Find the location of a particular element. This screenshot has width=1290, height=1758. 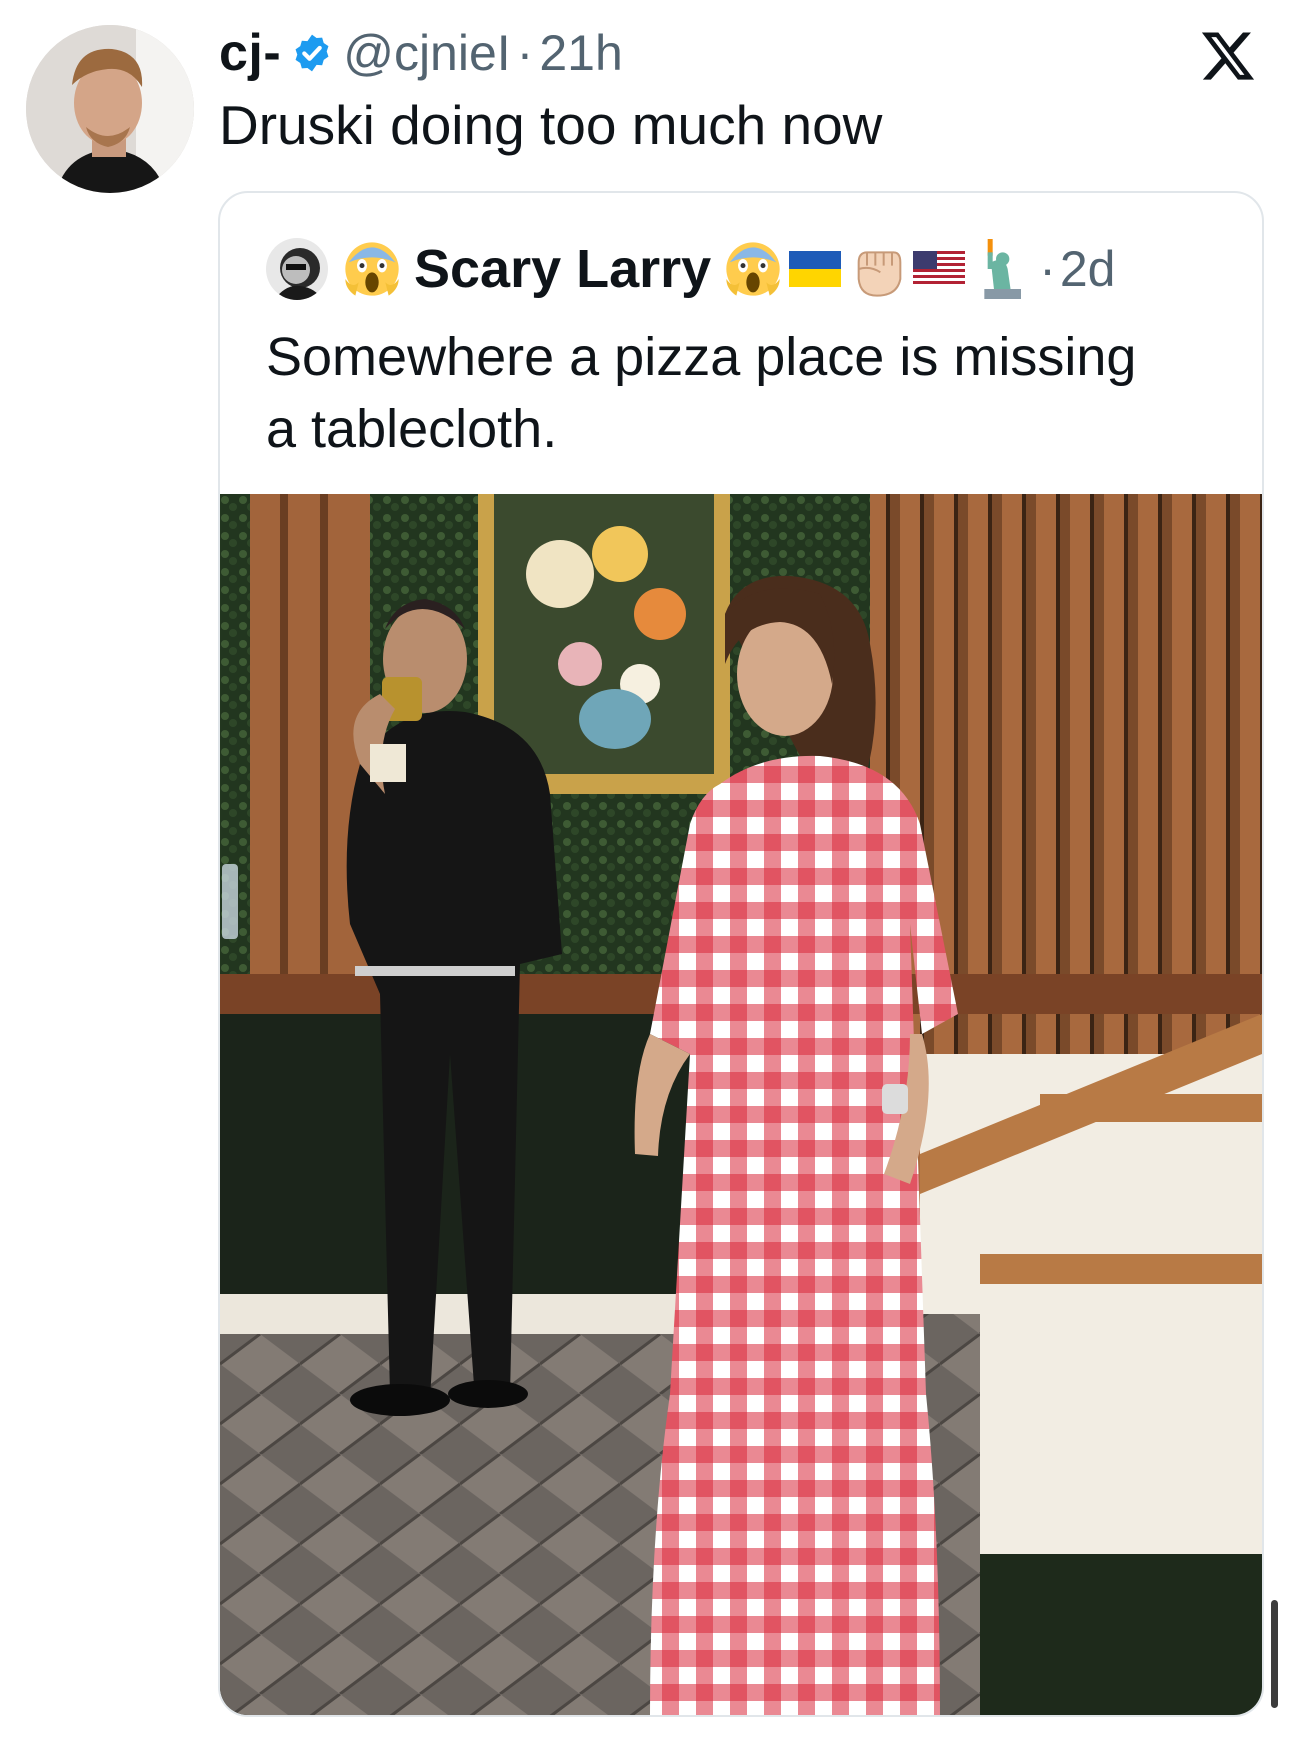

quoted-author-display-name: Scary Larry is located at coordinates (562, 269).